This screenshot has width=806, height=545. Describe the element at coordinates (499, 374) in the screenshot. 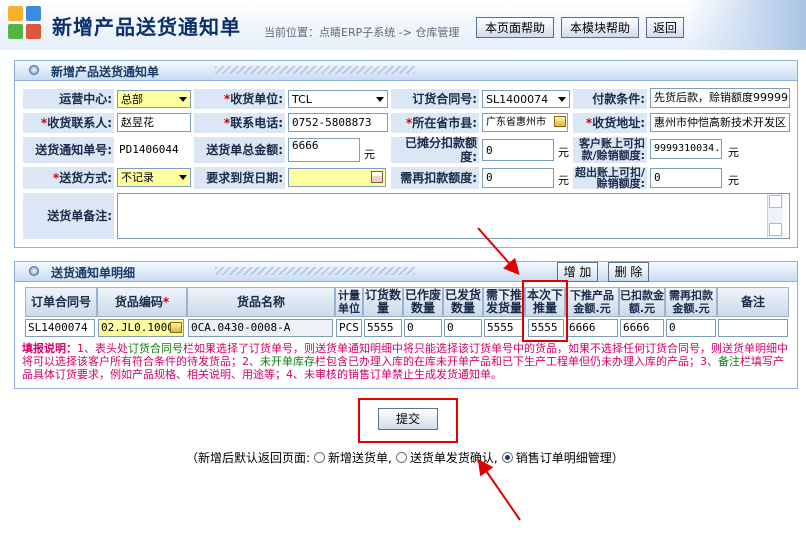

I see `annotation-arrows` at that location.